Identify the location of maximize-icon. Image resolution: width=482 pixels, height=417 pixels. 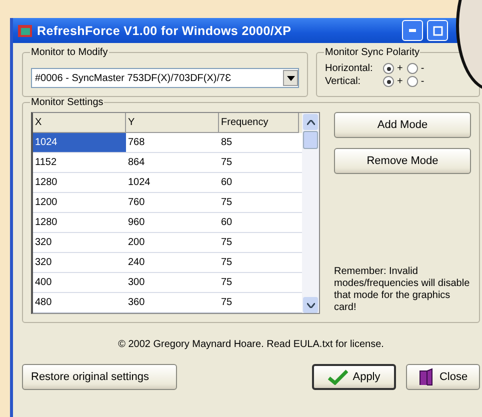
(437, 31).